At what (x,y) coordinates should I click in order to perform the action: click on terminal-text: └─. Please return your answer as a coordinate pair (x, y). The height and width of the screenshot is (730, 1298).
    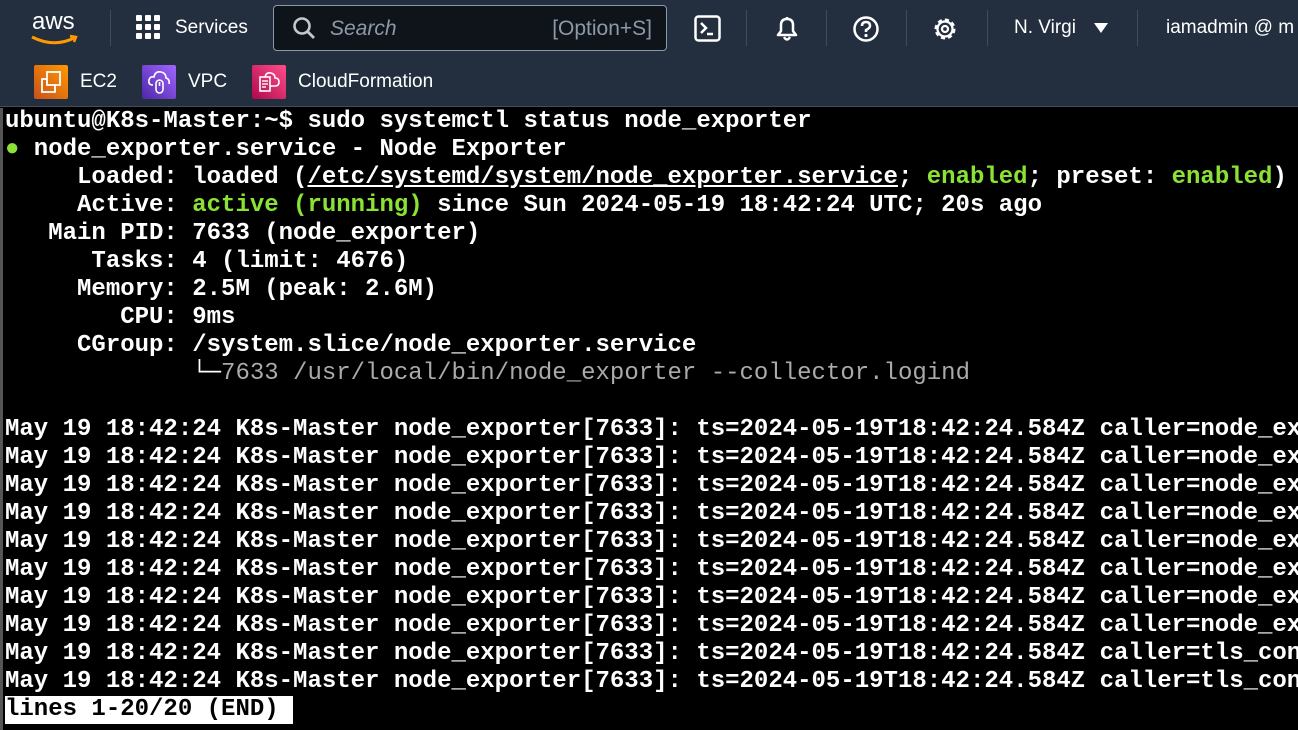
    Looking at the image, I should click on (113, 373).